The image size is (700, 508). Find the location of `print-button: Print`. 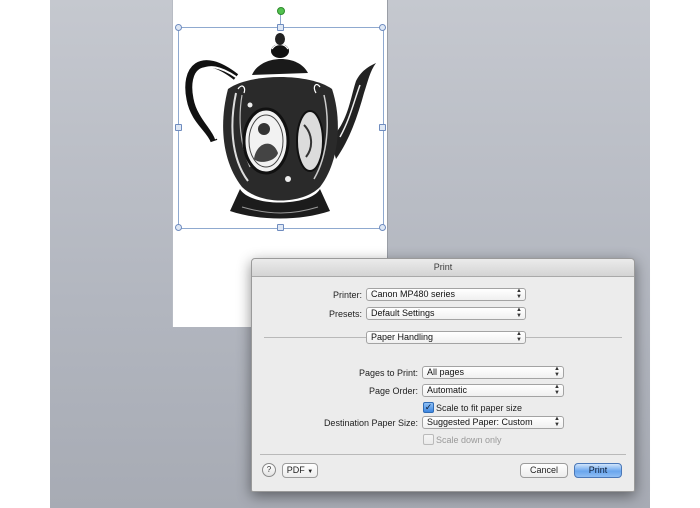

print-button: Print is located at coordinates (598, 470).